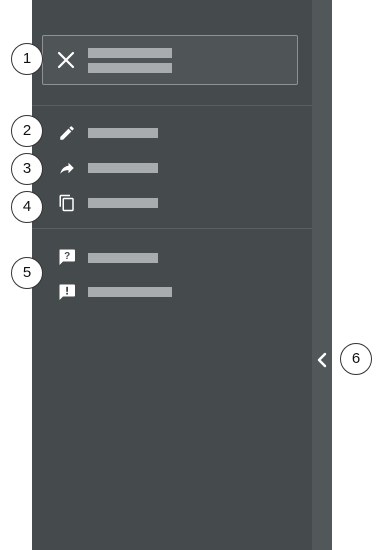 The image size is (387, 550). What do you see at coordinates (322, 275) in the screenshot?
I see `panel-collapse-rail` at bounding box center [322, 275].